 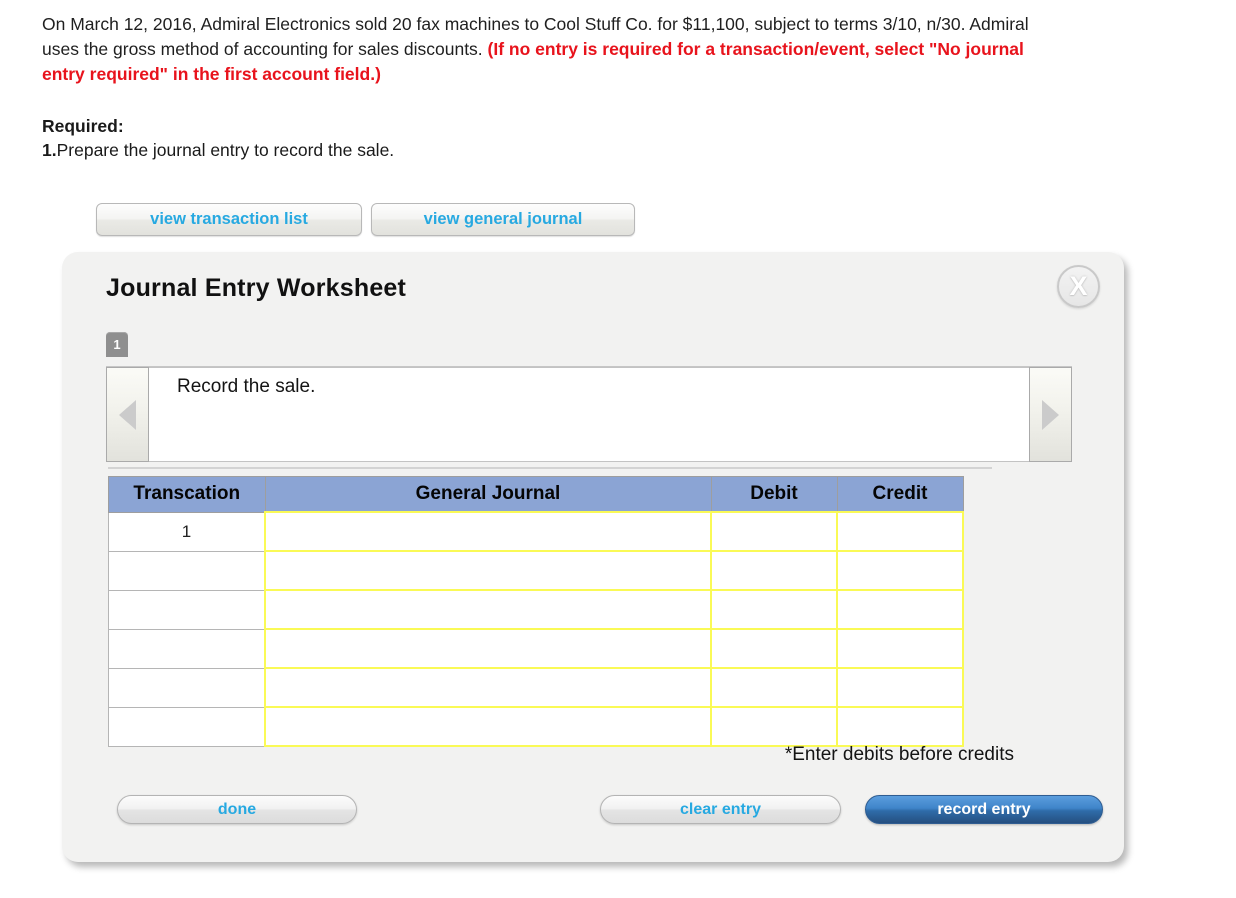 What do you see at coordinates (187, 494) in the screenshot?
I see `column-header-transaction: Transcation` at bounding box center [187, 494].